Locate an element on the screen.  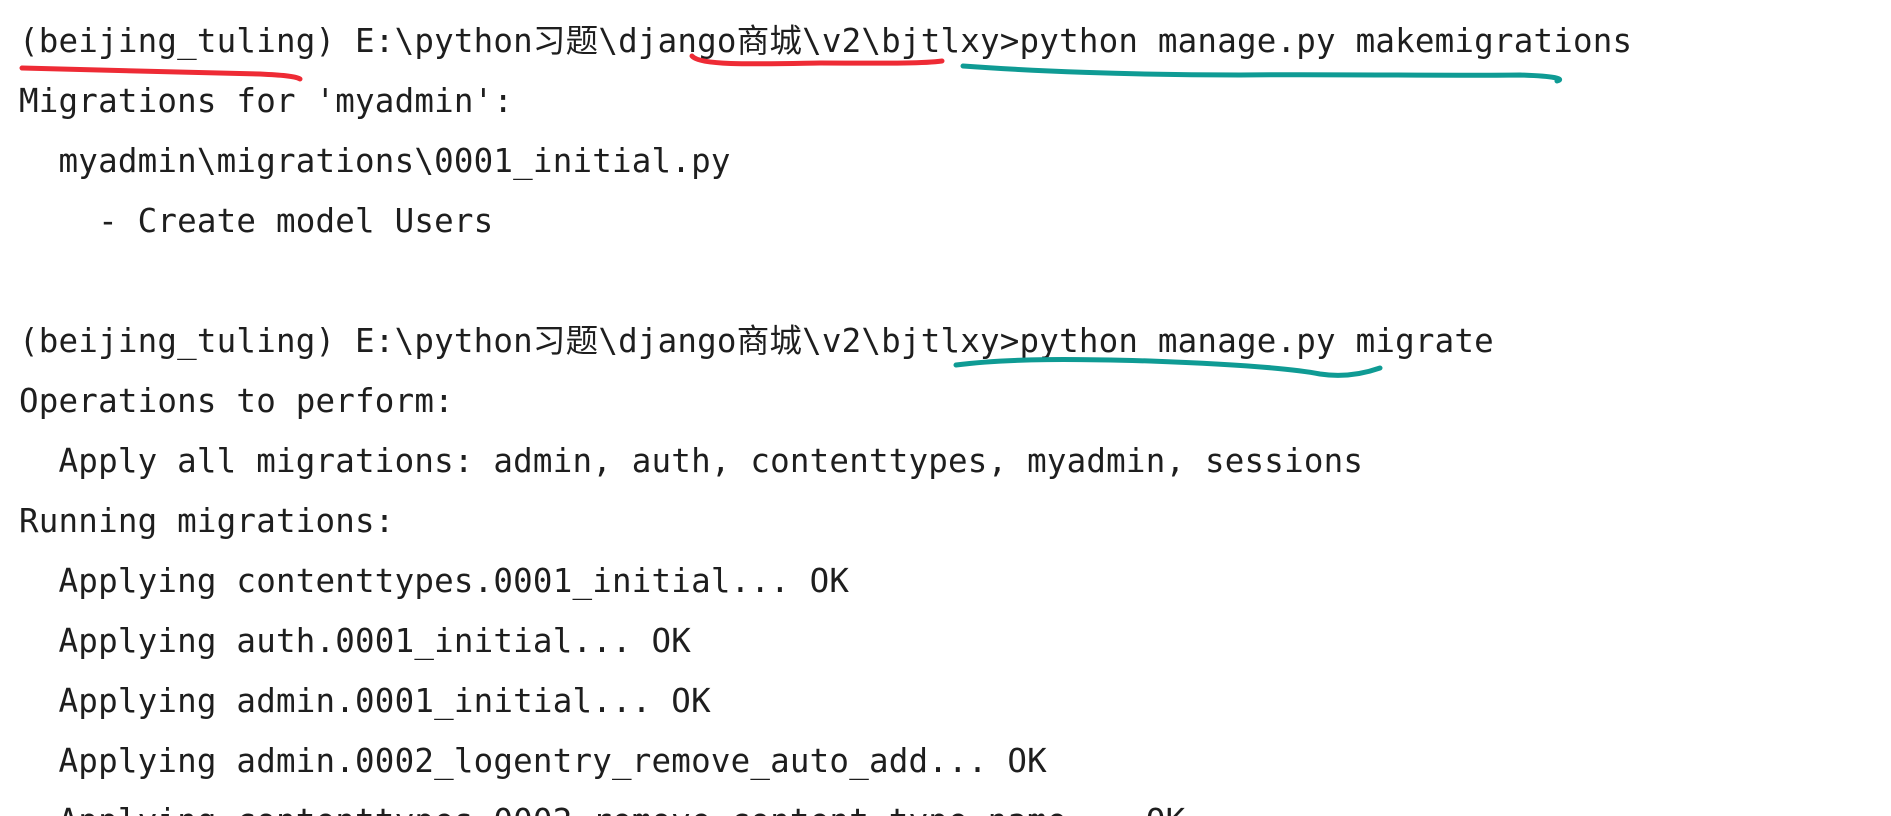
output-line: Applying auth.0001_initial... OK is located at coordinates (355, 641).